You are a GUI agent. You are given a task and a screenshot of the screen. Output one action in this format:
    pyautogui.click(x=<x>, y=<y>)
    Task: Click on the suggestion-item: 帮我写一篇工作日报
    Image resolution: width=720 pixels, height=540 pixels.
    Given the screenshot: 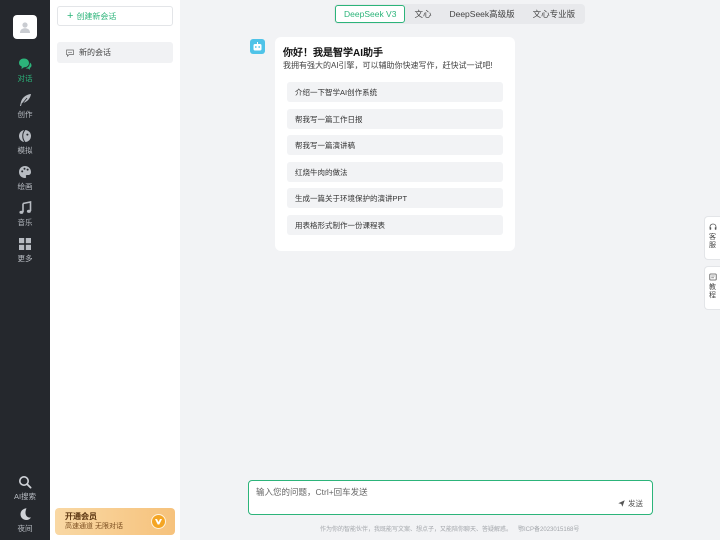 What is the action you would take?
    pyautogui.click(x=395, y=119)
    